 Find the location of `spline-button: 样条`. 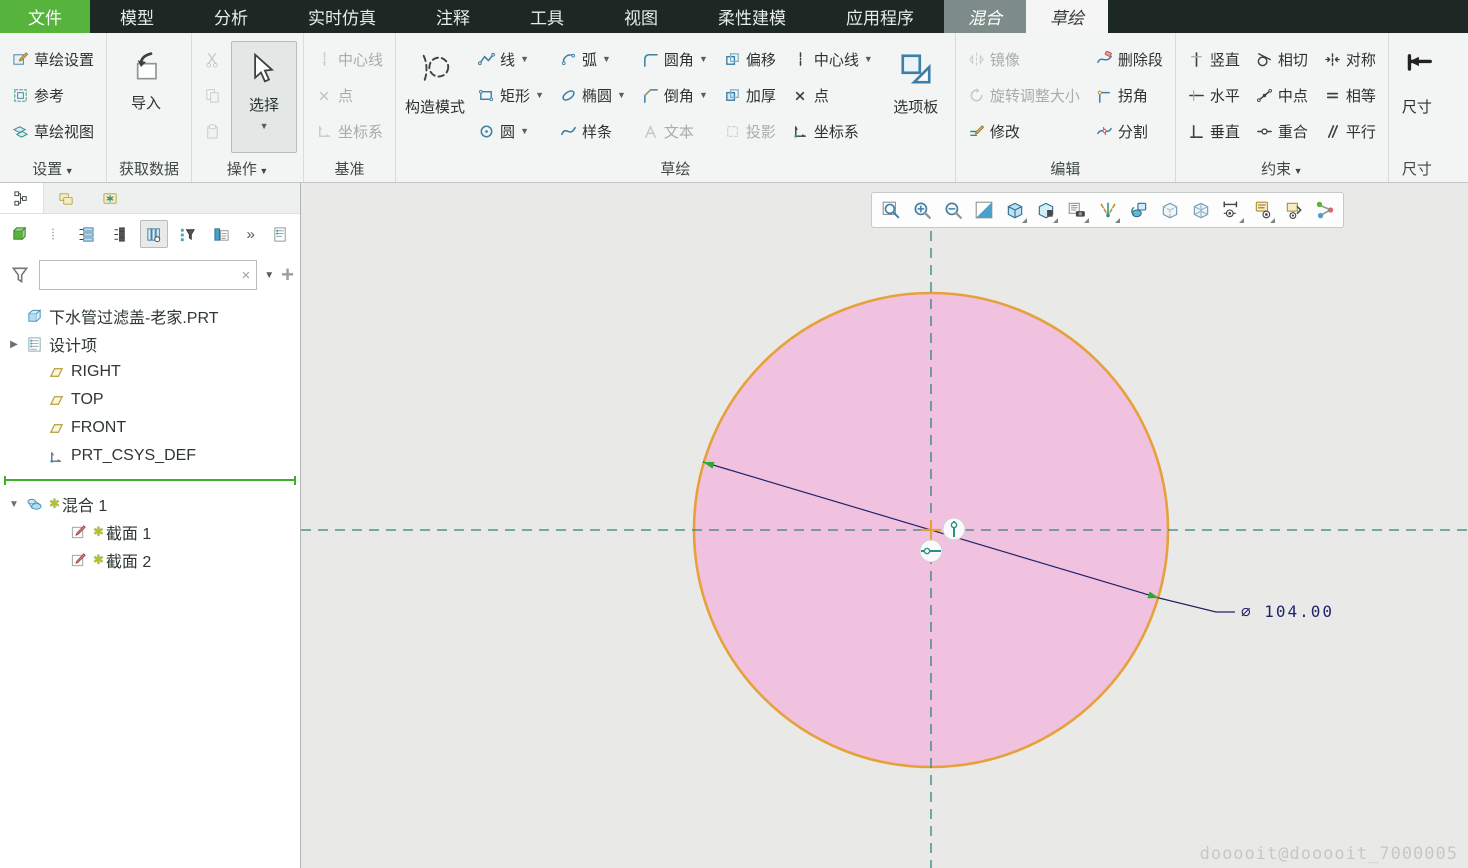

spline-button: 样条 is located at coordinates (593, 131).